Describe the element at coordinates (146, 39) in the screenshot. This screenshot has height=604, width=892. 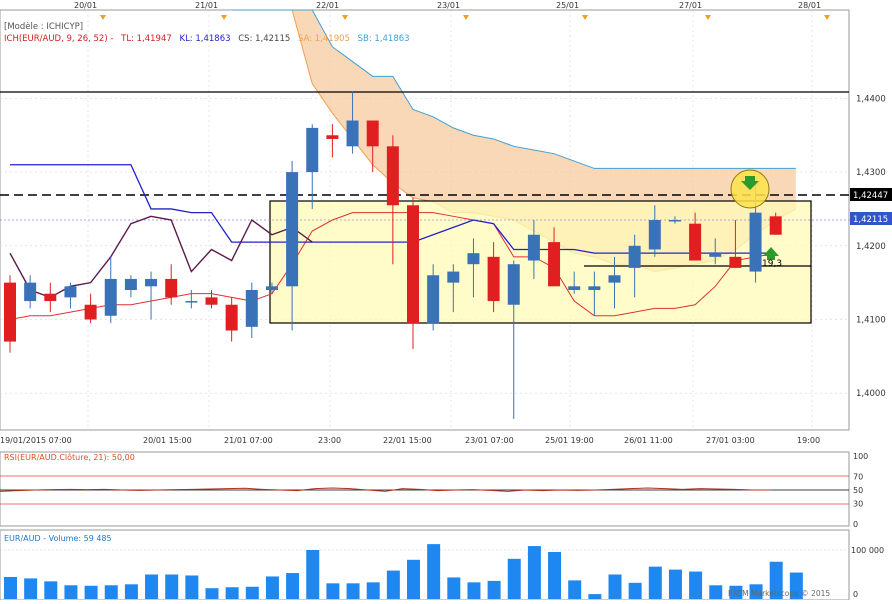
I see `legend-tl: TL: 1,41947` at that location.